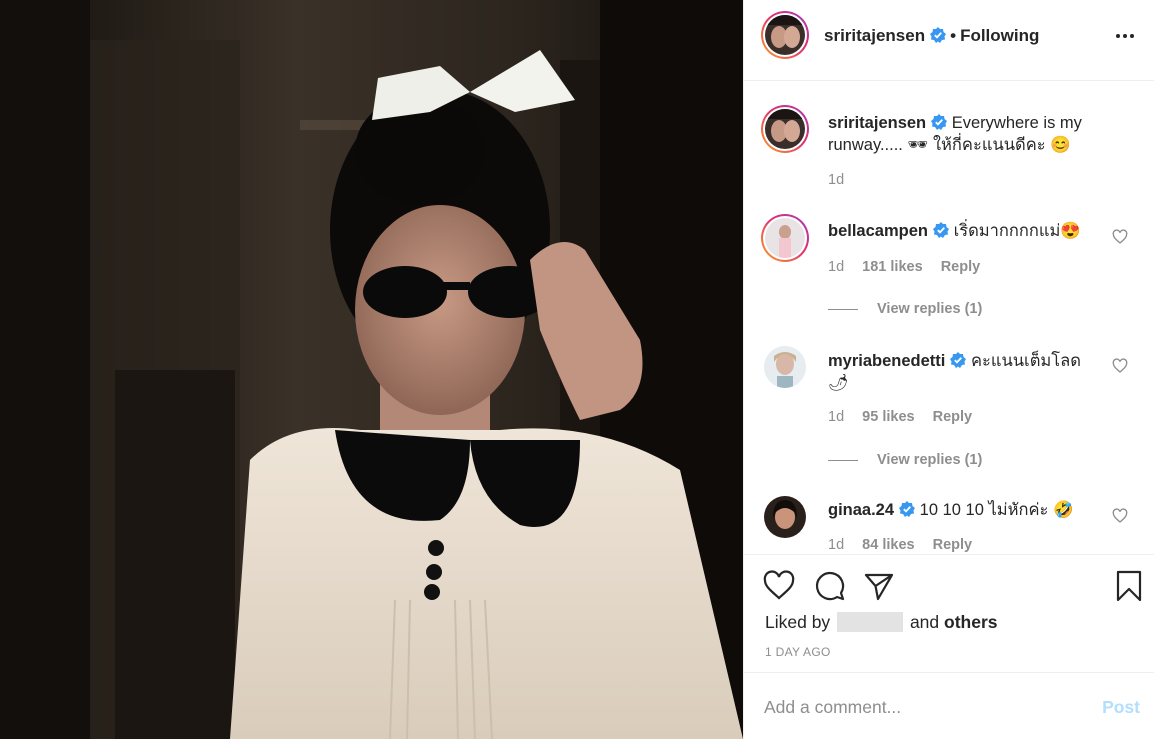 The height and width of the screenshot is (739, 1154). What do you see at coordinates (878, 231) in the screenshot?
I see `comment-username: bellacampen` at bounding box center [878, 231].